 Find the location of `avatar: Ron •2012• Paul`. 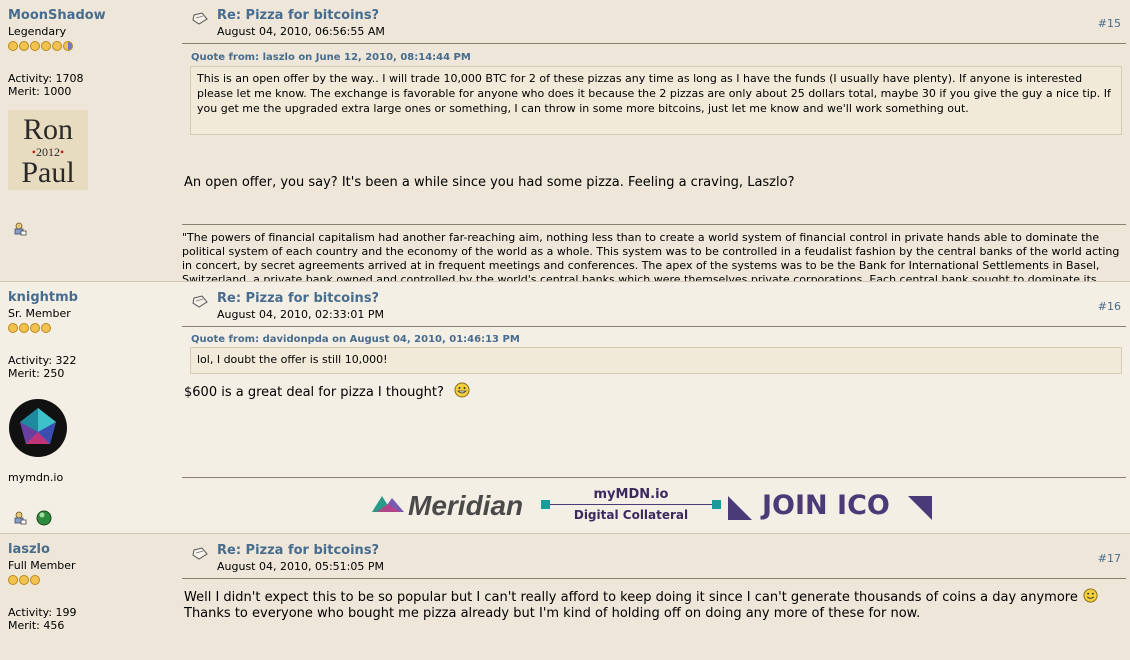

avatar: Ron •2012• Paul is located at coordinates (48, 150).